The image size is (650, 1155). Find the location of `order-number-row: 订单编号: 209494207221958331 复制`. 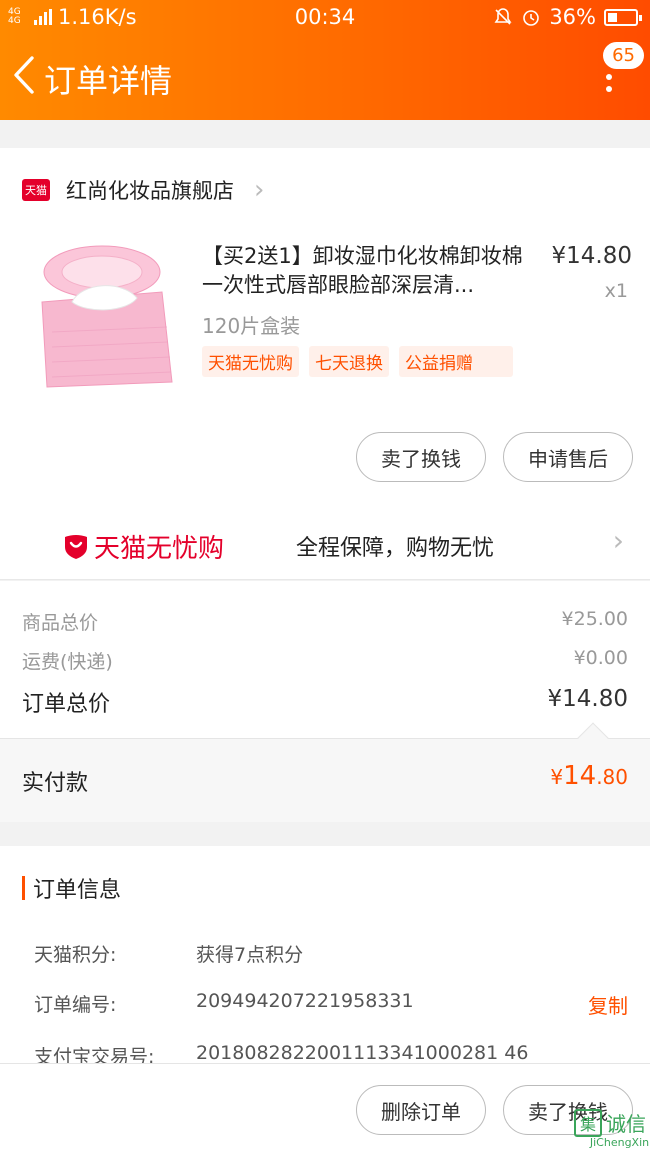

order-number-row: 订单编号: 209494207221958331 复制 is located at coordinates (331, 1004).